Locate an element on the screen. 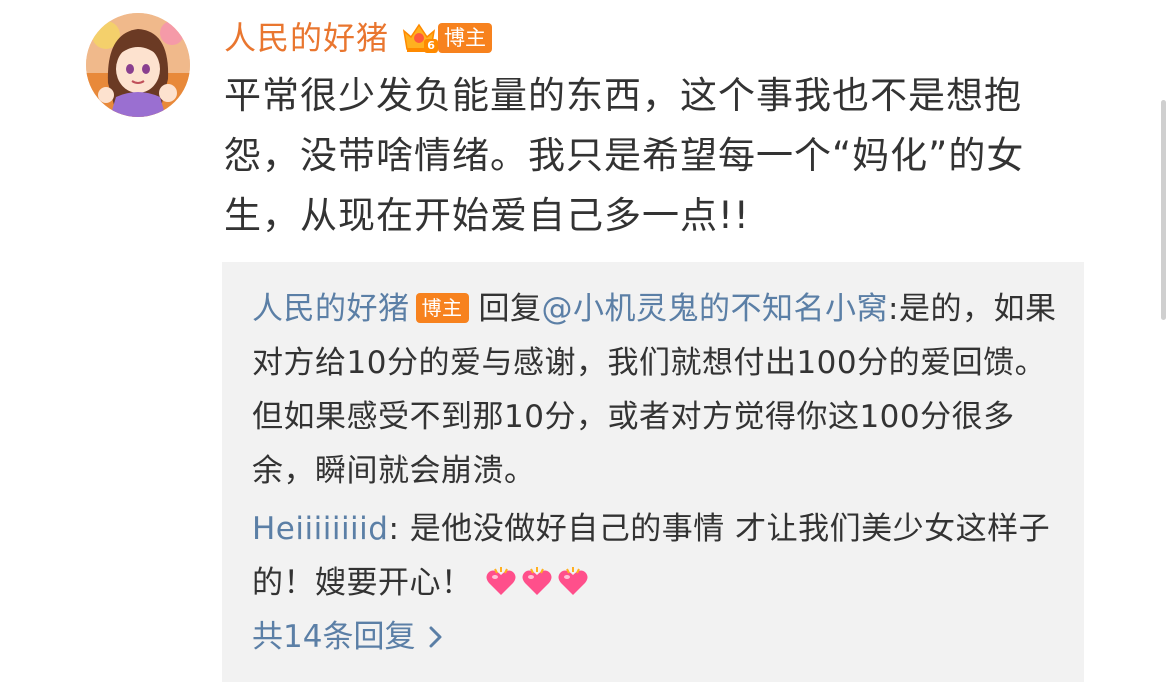 This screenshot has width=1170, height=682. more-replies-label: 共14条回复 is located at coordinates (334, 637).